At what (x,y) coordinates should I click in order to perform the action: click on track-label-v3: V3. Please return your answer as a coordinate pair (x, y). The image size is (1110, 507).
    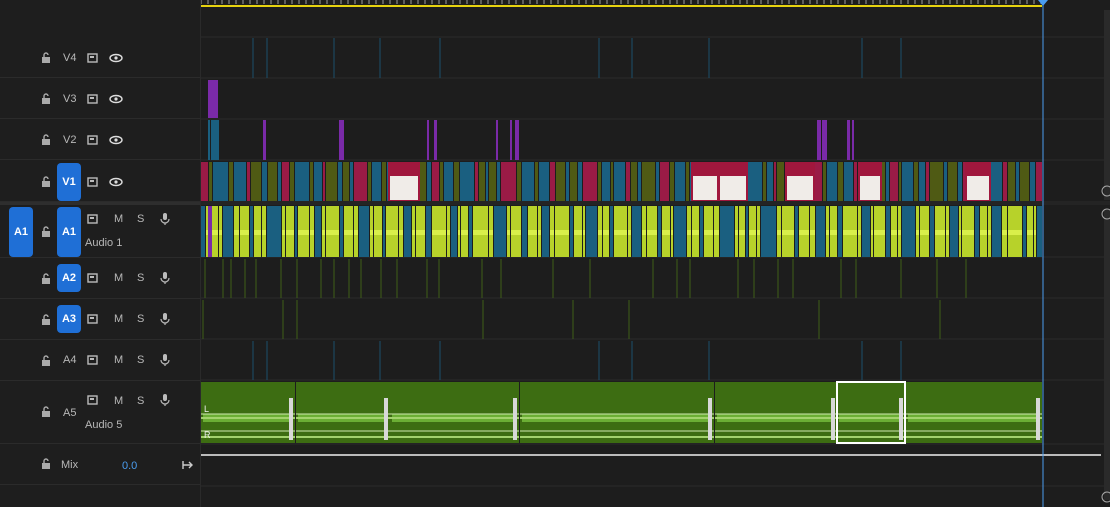
    Looking at the image, I should click on (70, 99).